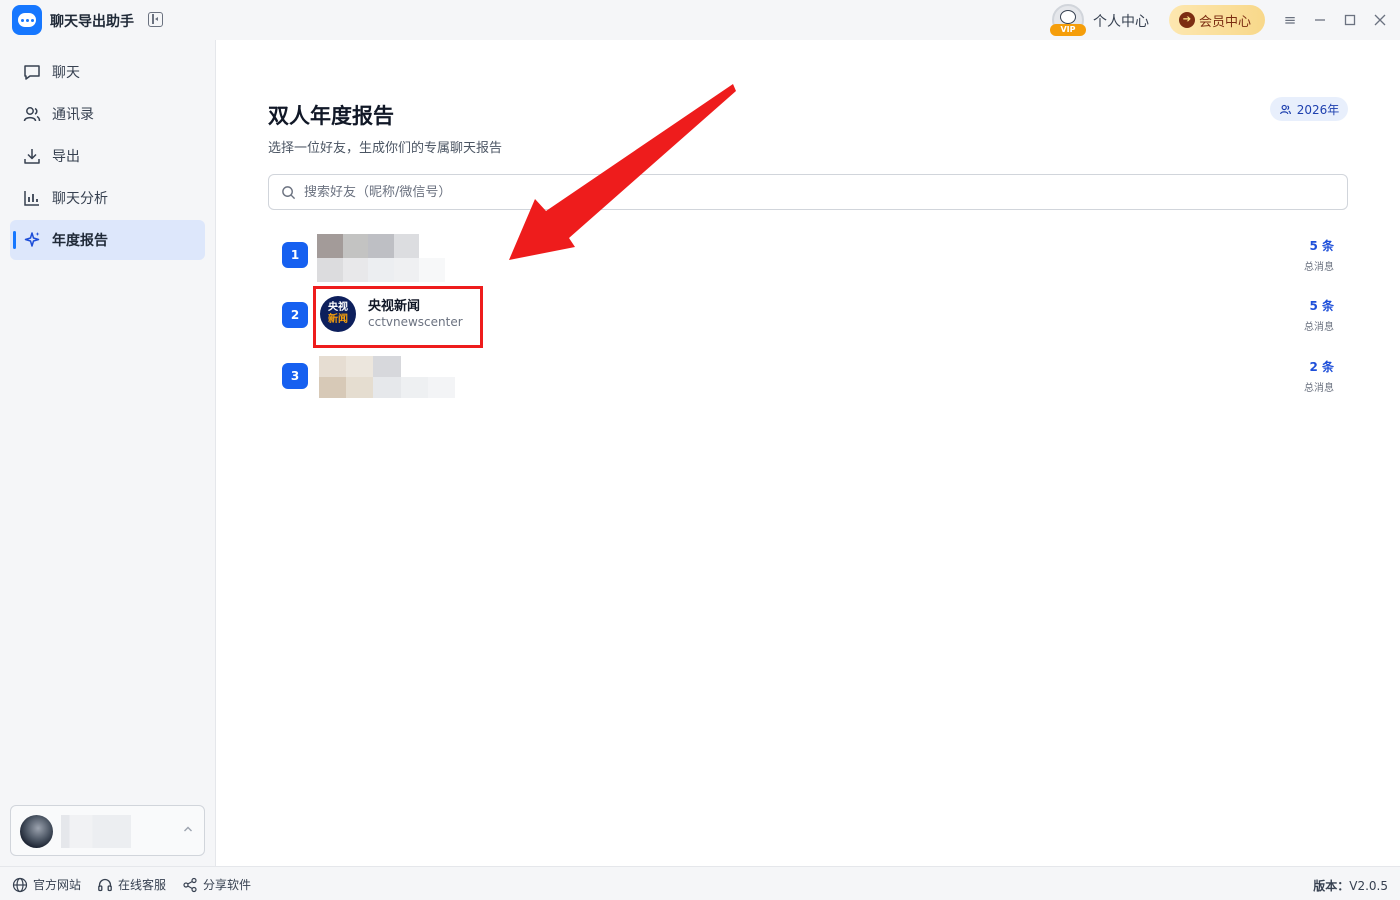  Describe the element at coordinates (1331, 886) in the screenshot. I see `version-label: 版本：` at that location.